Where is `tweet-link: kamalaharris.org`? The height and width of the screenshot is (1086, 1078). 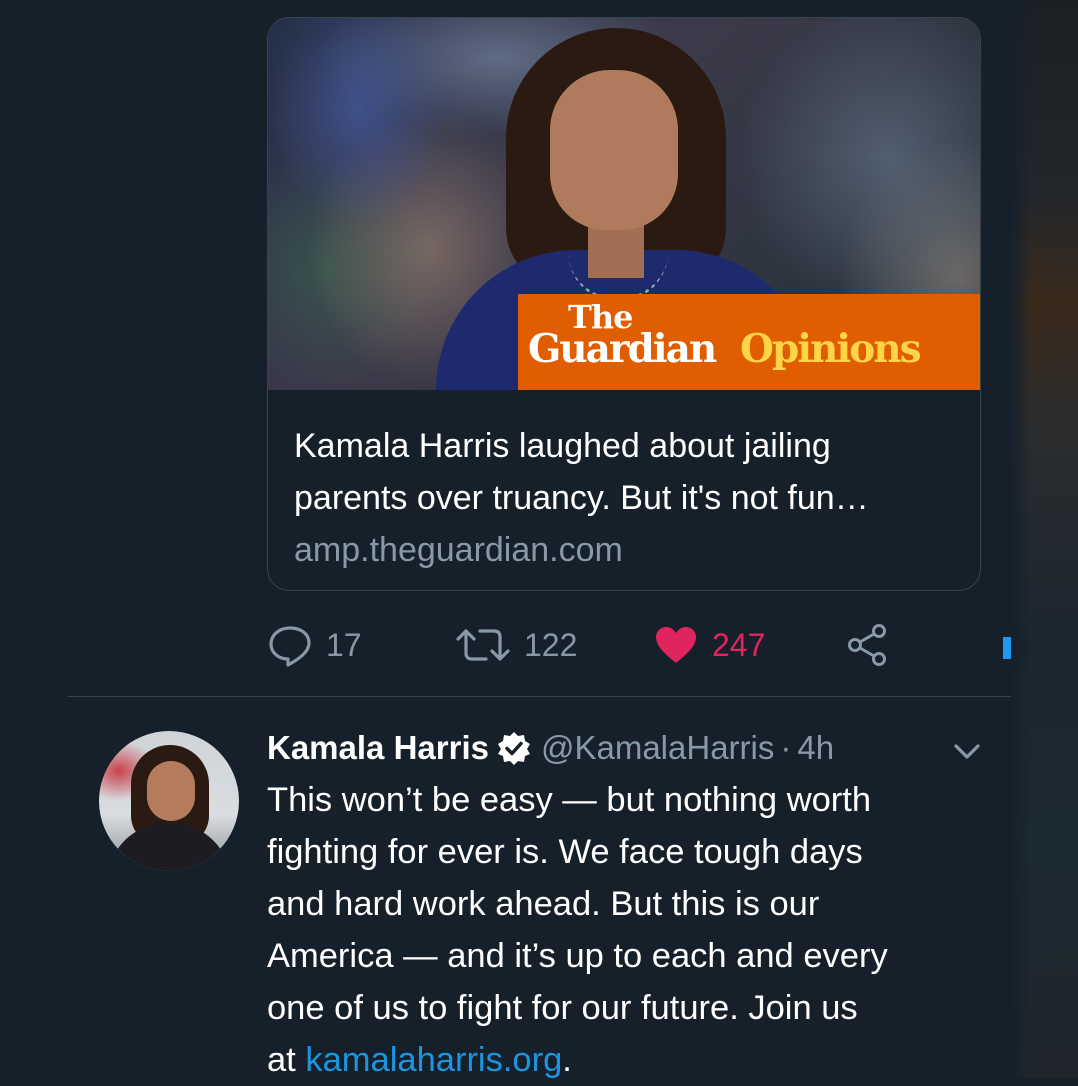
tweet-link: kamalaharris.org is located at coordinates (433, 1060).